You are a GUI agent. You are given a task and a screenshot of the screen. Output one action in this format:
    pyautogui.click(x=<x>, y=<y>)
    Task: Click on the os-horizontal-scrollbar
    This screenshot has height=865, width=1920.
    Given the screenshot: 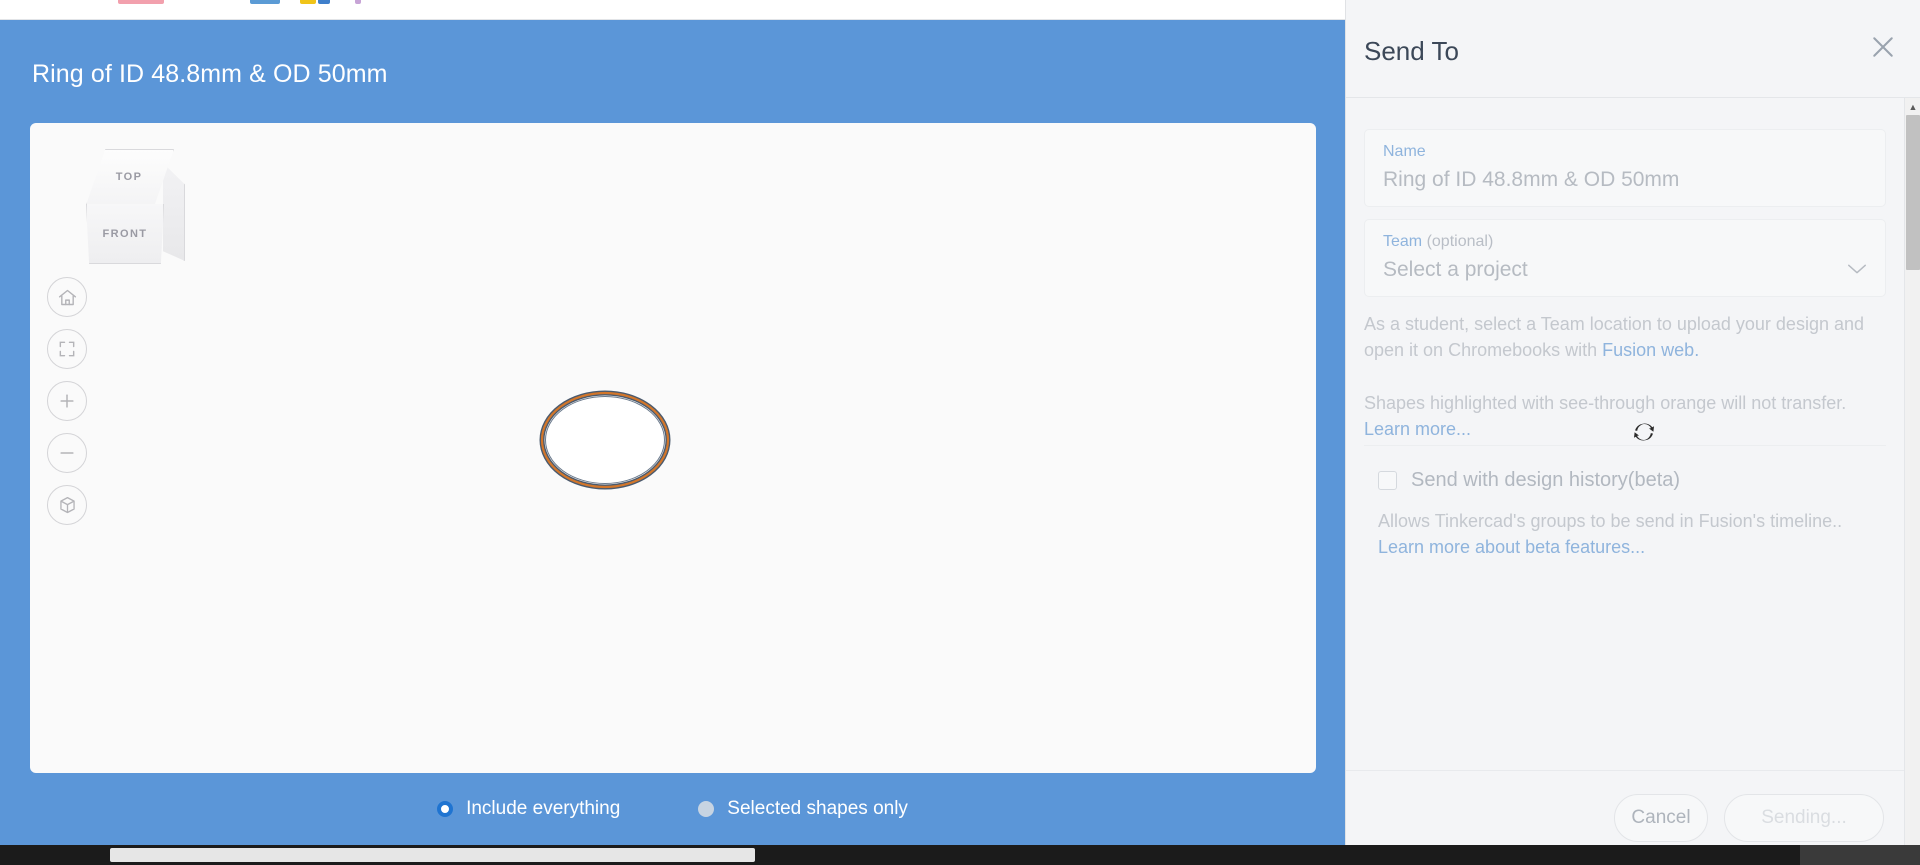 What is the action you would take?
    pyautogui.click(x=960, y=855)
    